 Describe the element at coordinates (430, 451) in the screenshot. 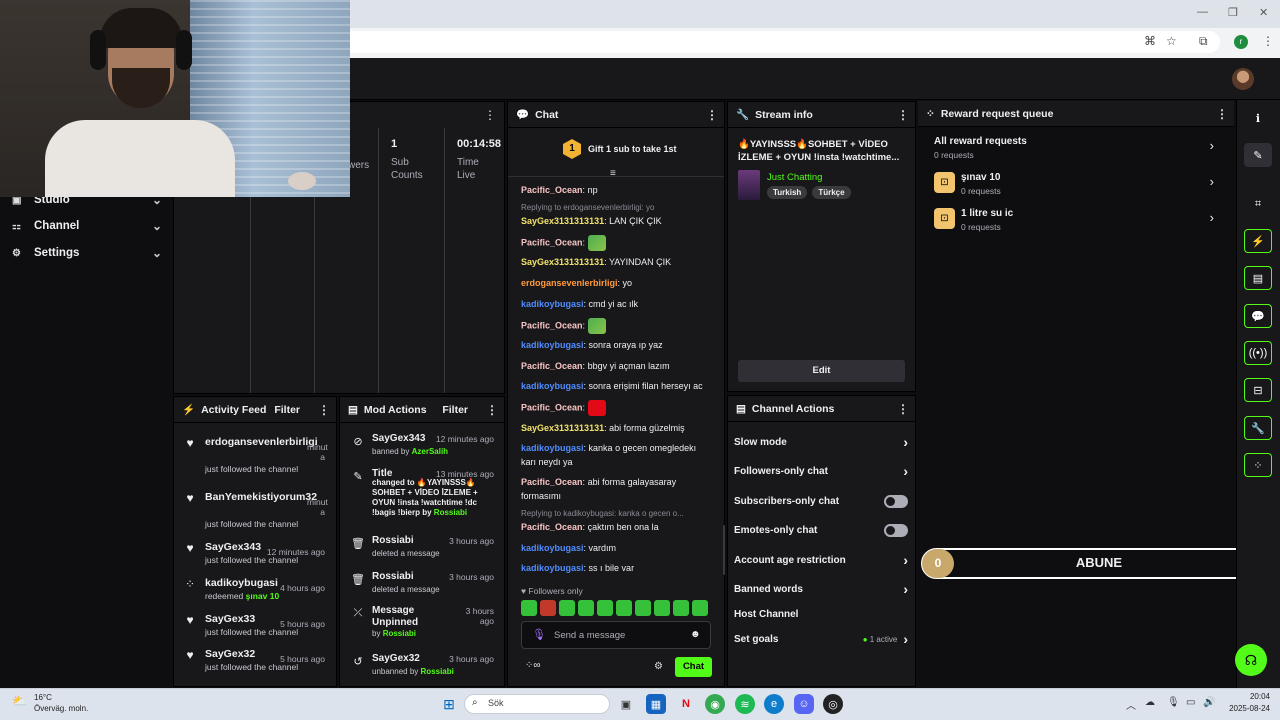

I see `moderator-name: AzerSalih` at that location.